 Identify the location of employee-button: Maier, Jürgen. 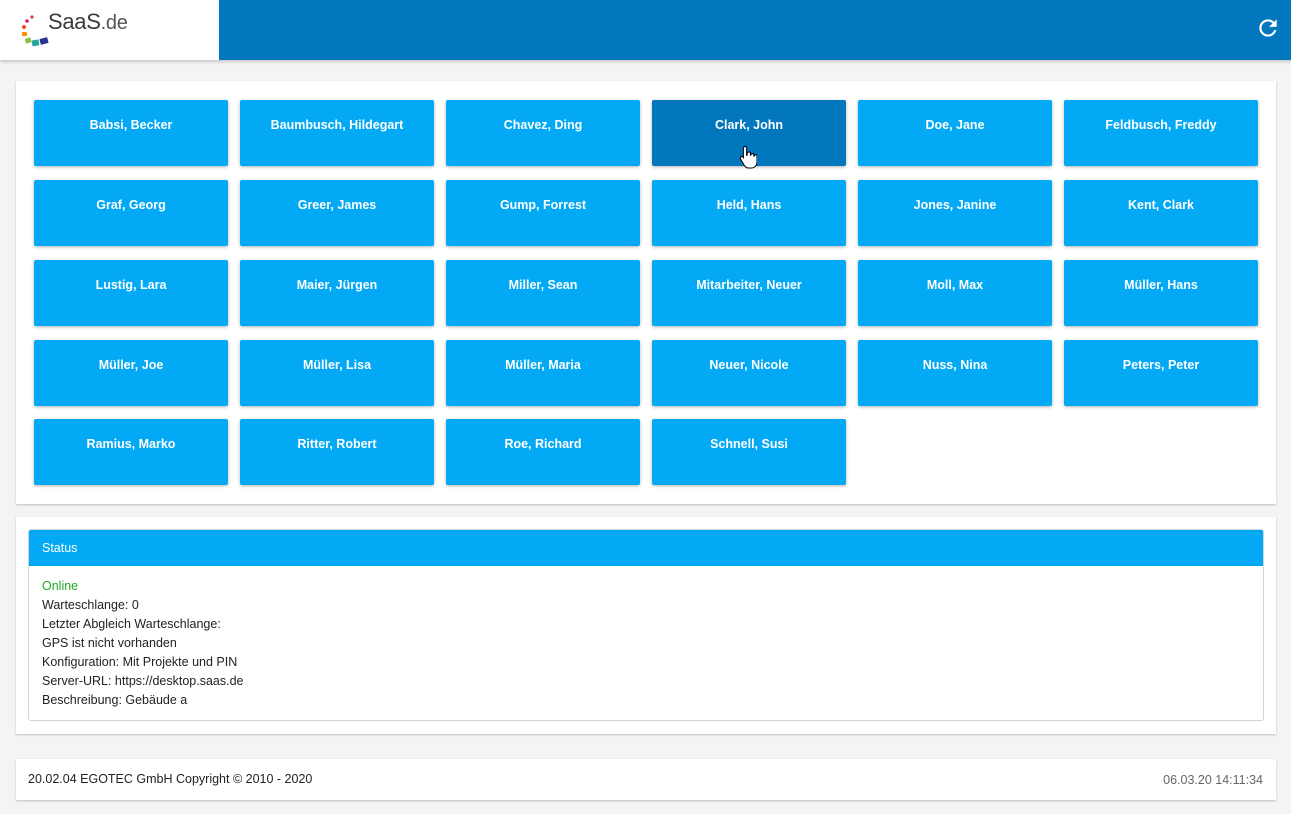
(337, 293).